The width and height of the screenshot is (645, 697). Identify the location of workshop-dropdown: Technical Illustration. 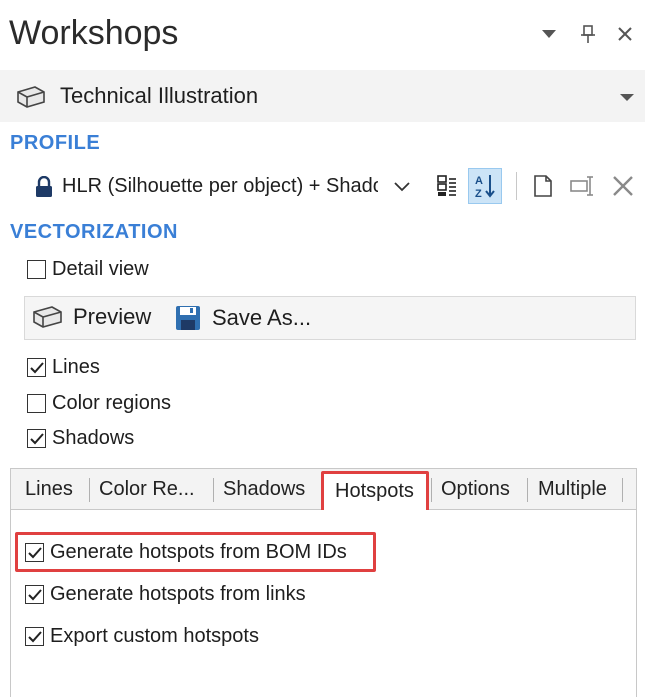
(322, 96).